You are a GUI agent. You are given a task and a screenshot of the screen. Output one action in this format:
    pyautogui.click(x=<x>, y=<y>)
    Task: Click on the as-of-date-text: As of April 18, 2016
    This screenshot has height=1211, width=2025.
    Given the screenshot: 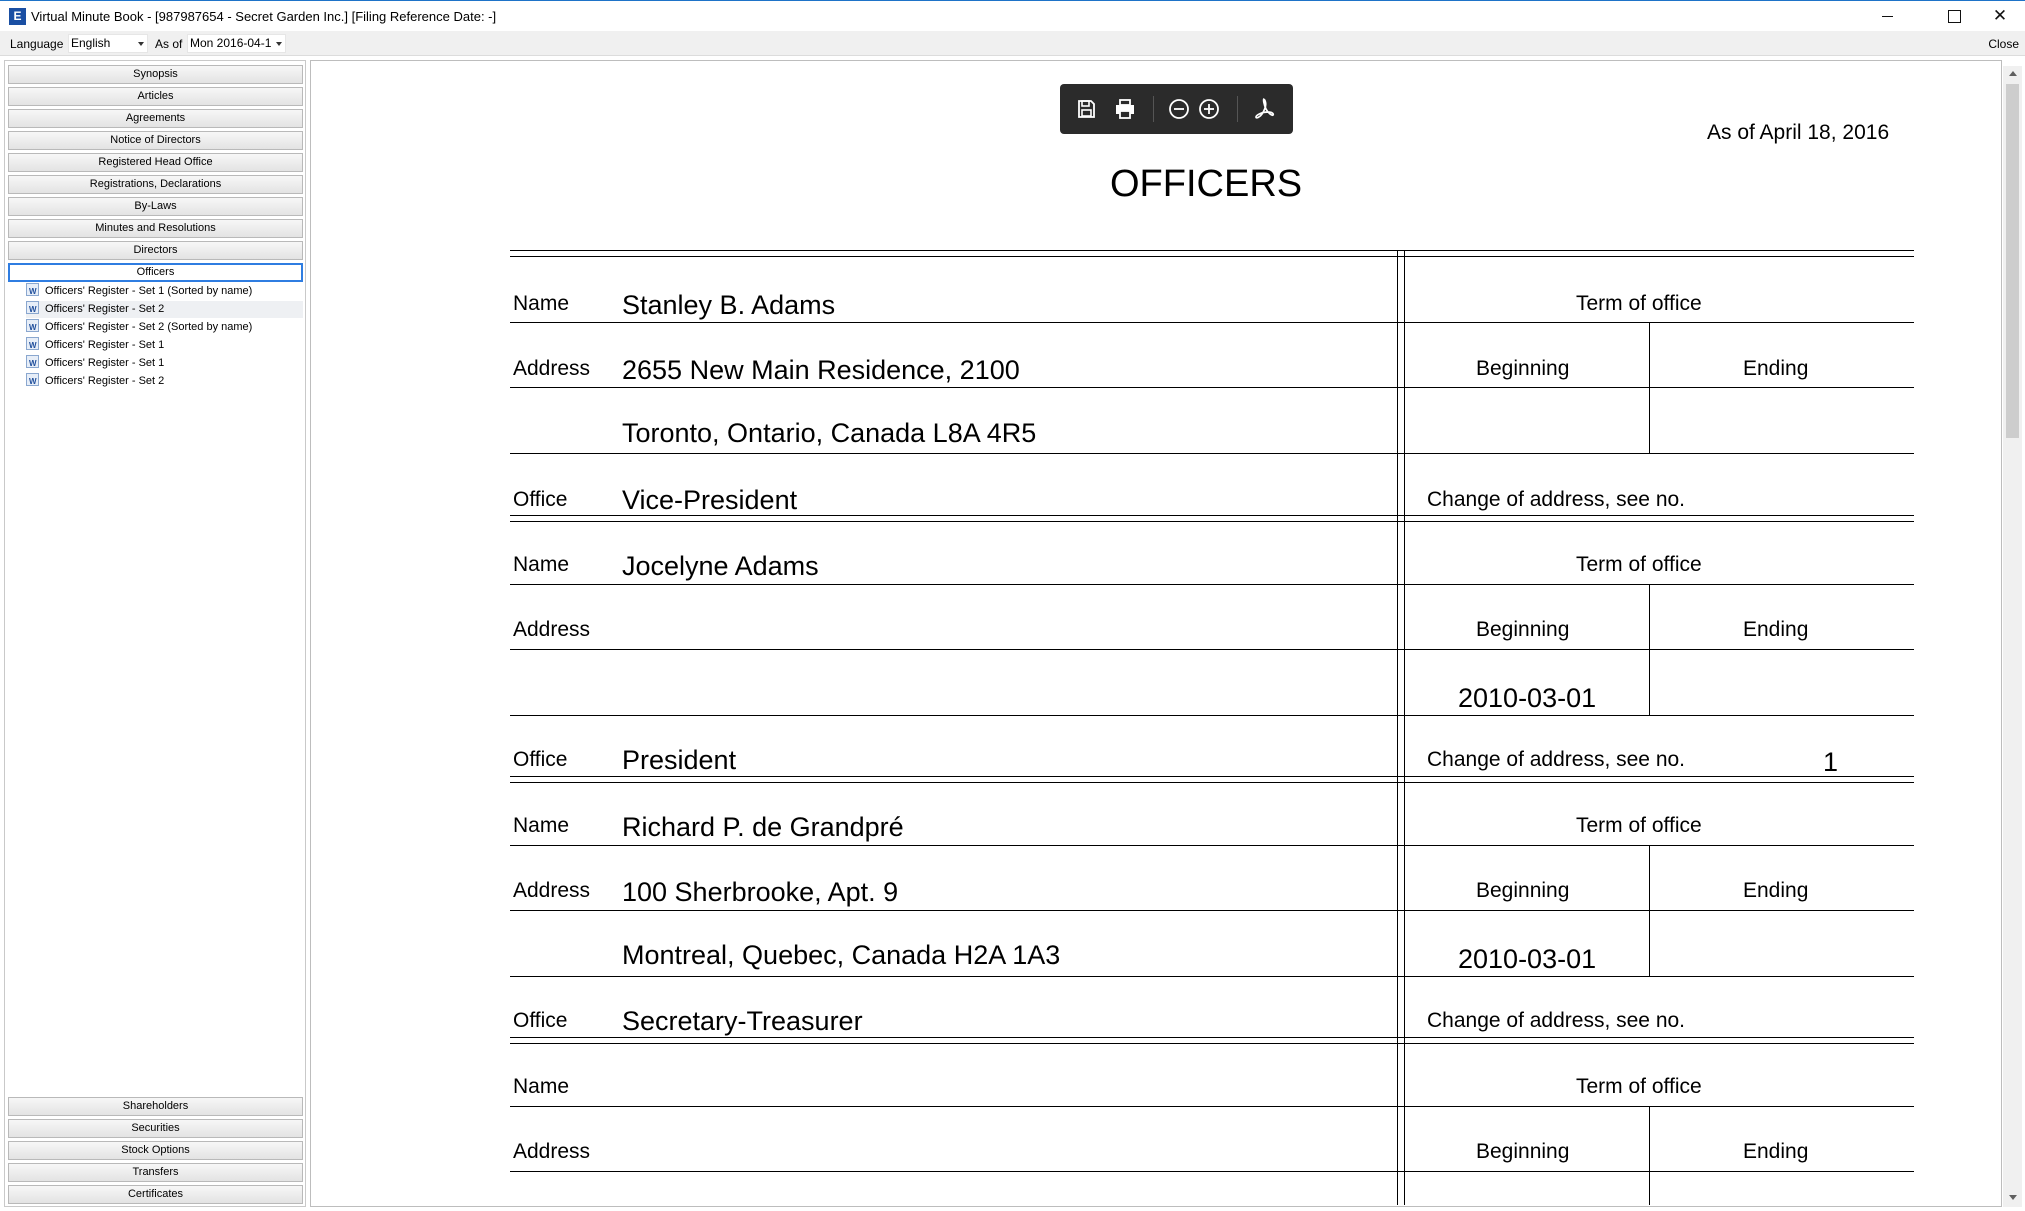 What is the action you would take?
    pyautogui.click(x=1798, y=132)
    